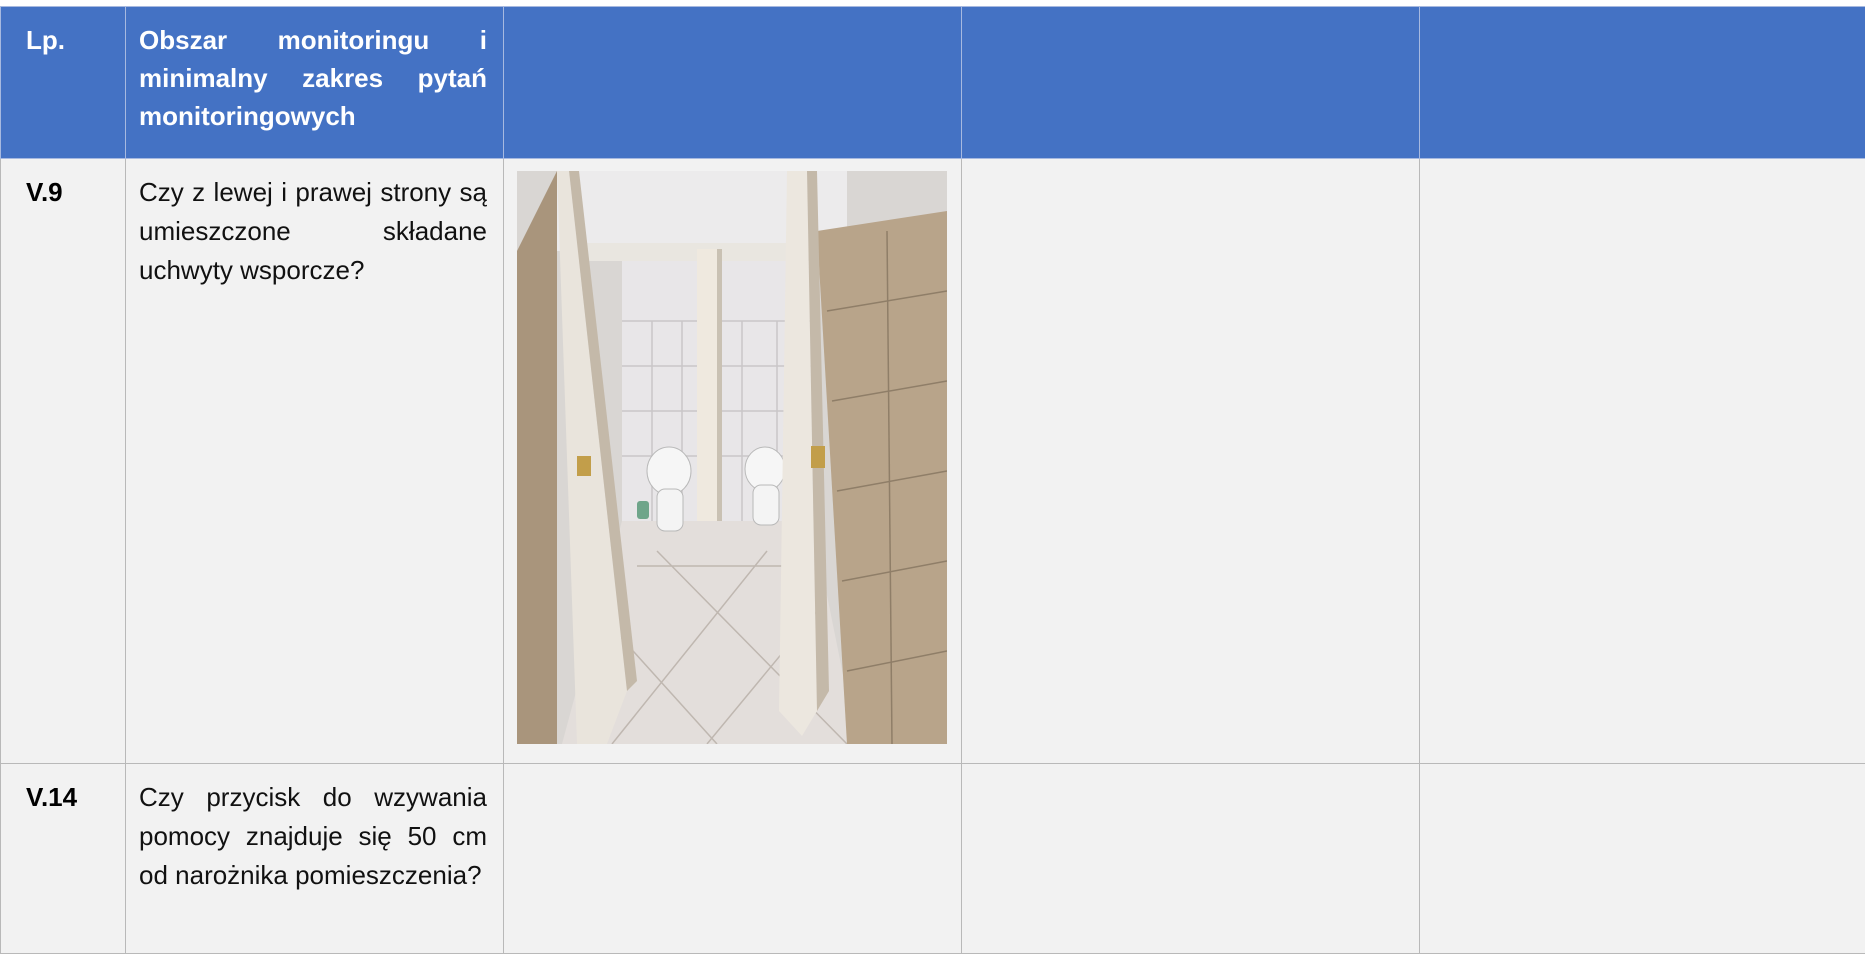  Describe the element at coordinates (63, 859) in the screenshot. I see `cell-lp: V.14` at that location.